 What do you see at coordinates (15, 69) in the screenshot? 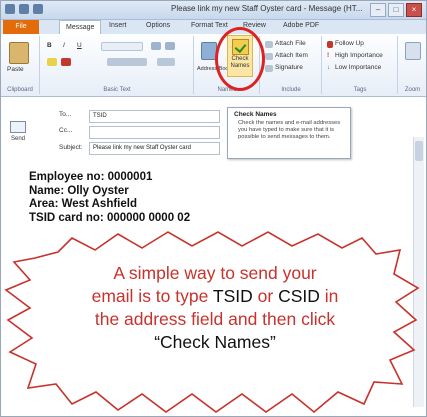
I see `paste-button: Paste` at bounding box center [15, 69].